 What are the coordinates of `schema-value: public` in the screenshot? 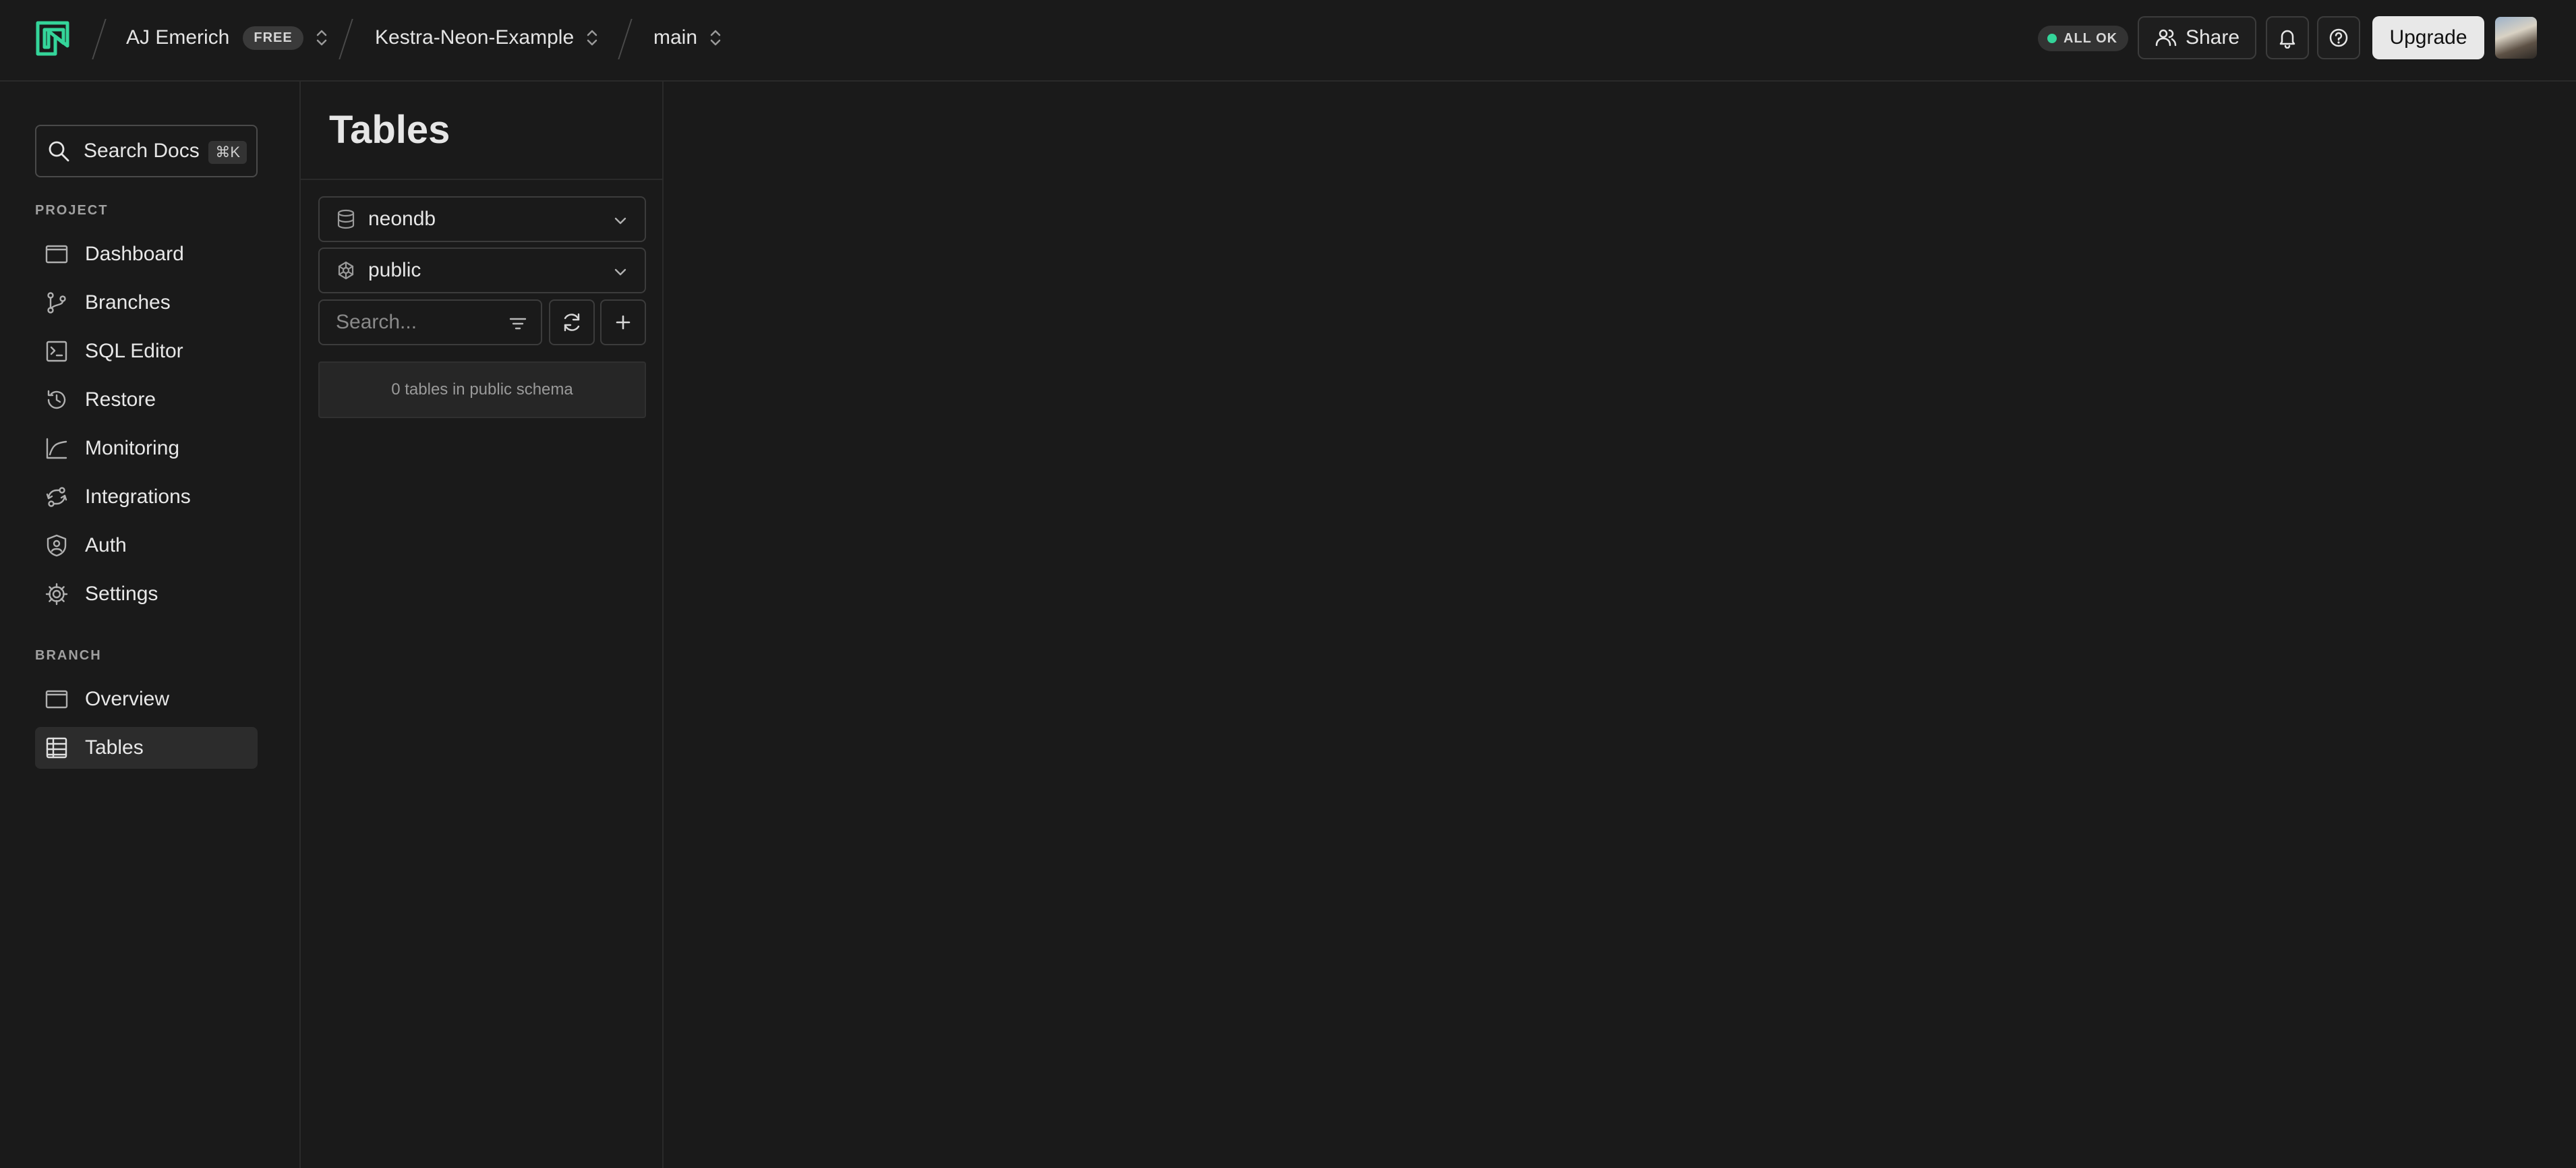 It's located at (394, 270).